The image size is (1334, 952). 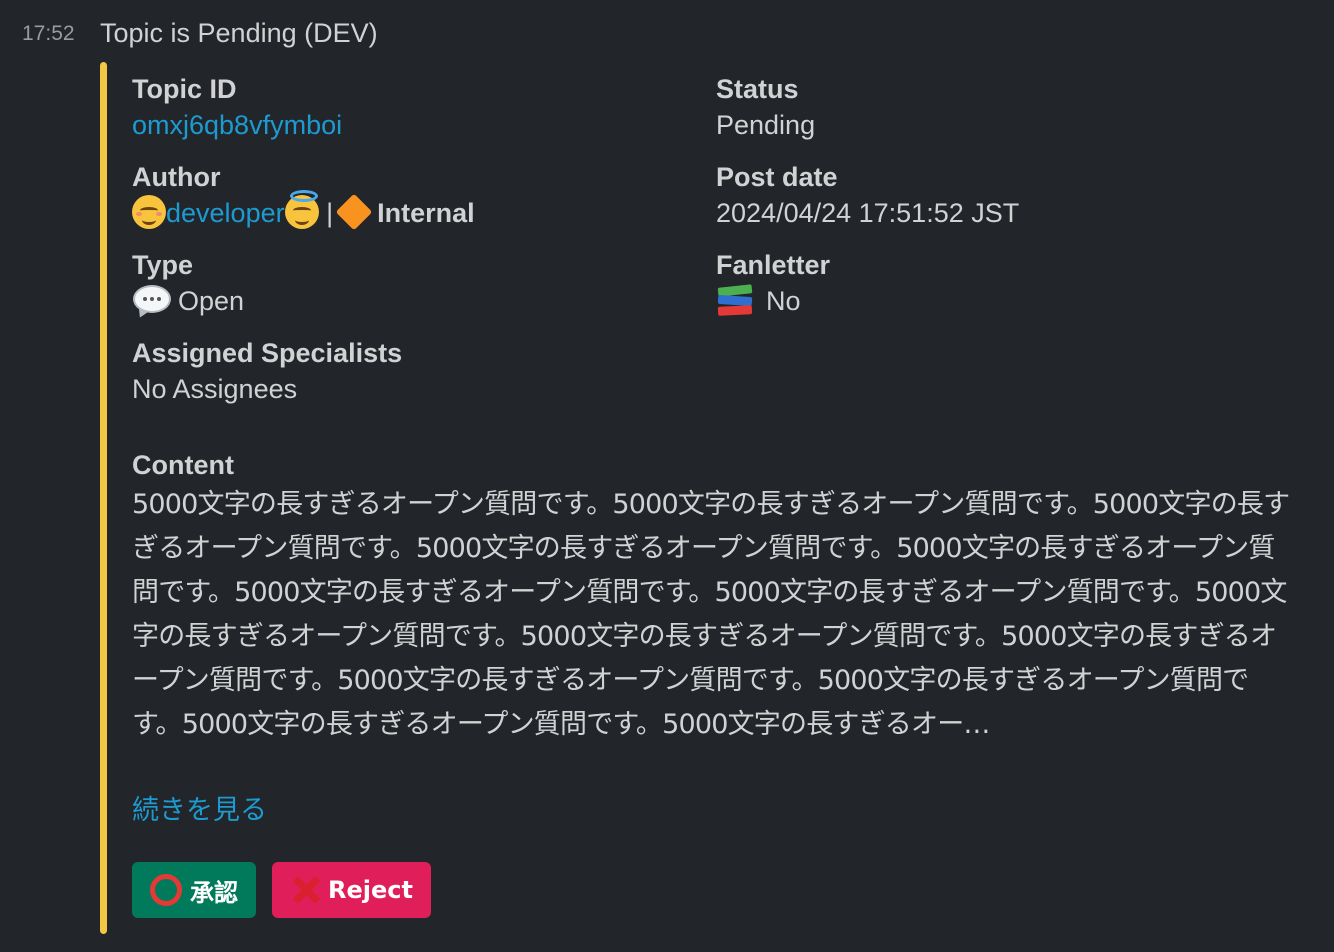 I want to click on cross-mark-icon, so click(x=306, y=890).